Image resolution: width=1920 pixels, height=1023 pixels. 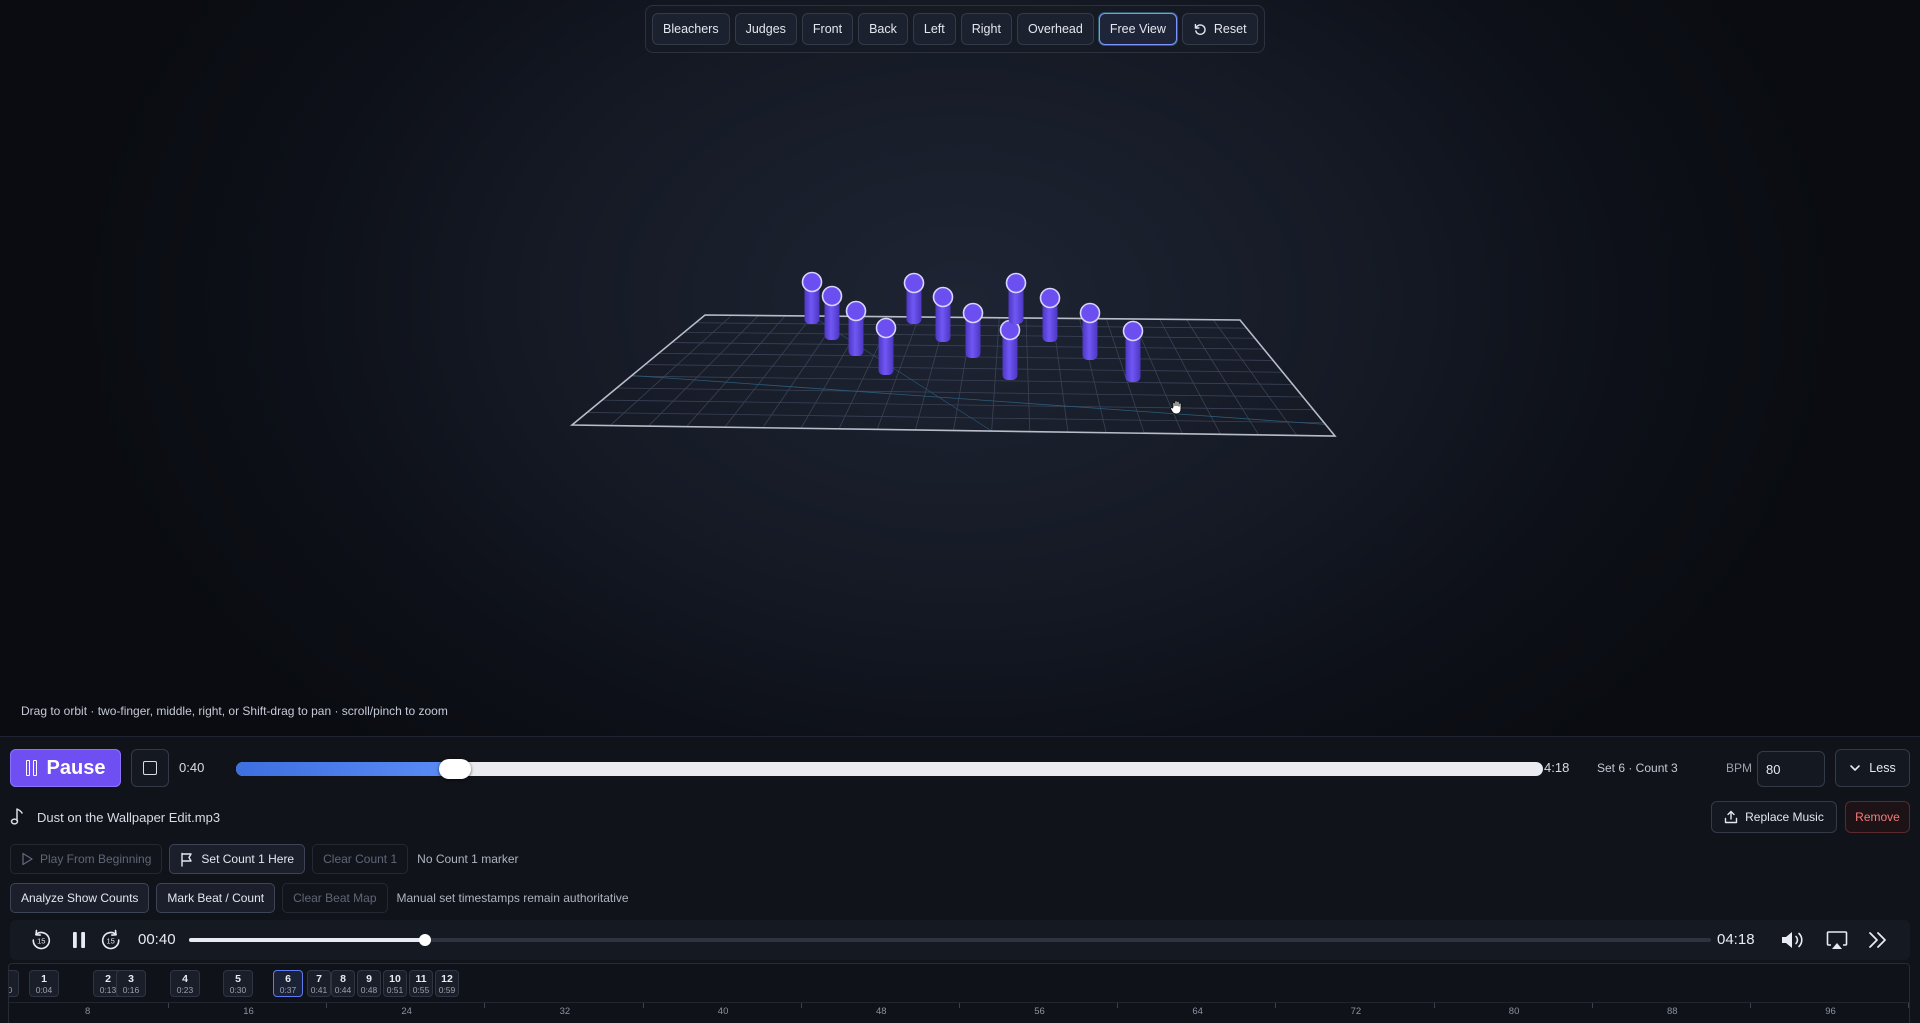 I want to click on play-icon, so click(x=27, y=859).